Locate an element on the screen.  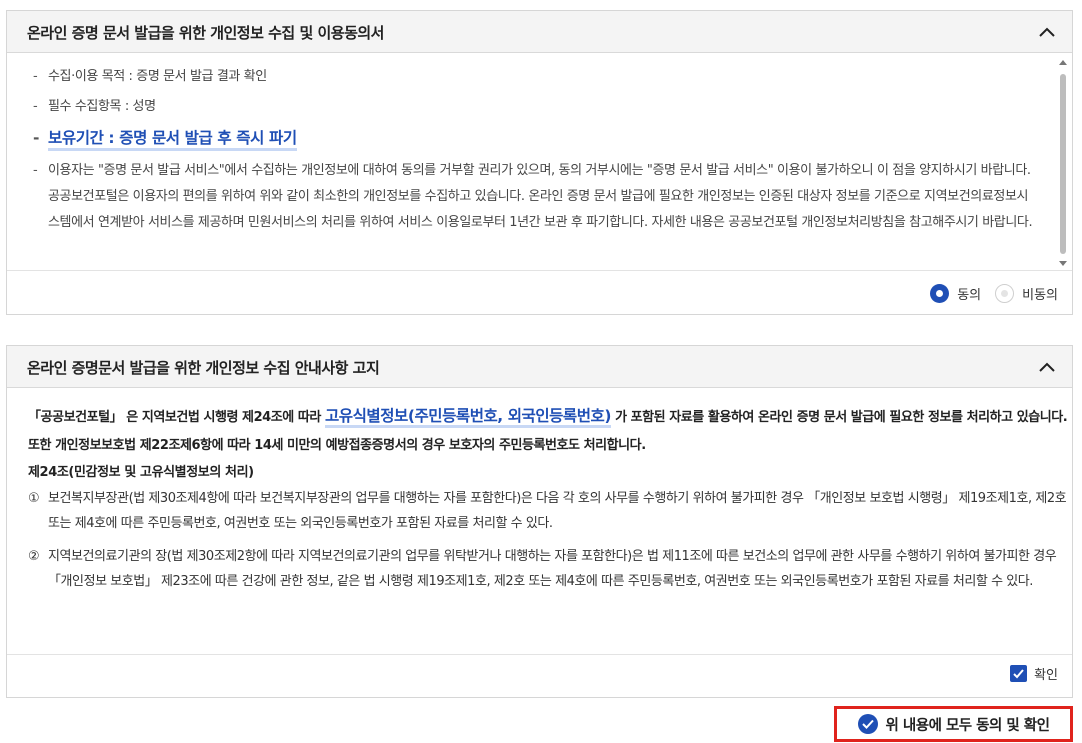
radio-agree: 동의 is located at coordinates (955, 293).